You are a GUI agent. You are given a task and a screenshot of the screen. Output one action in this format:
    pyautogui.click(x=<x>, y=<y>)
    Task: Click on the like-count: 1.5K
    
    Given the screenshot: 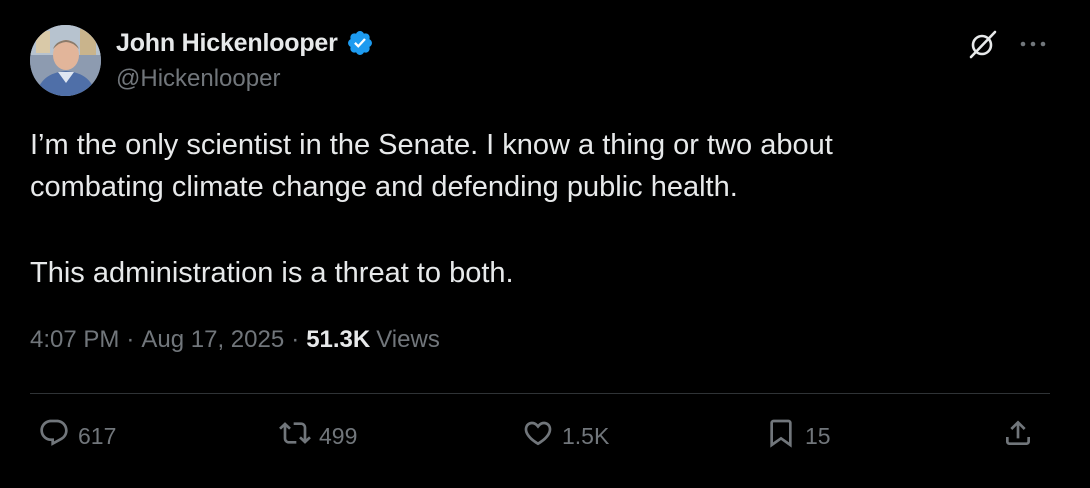 What is the action you would take?
    pyautogui.click(x=586, y=435)
    